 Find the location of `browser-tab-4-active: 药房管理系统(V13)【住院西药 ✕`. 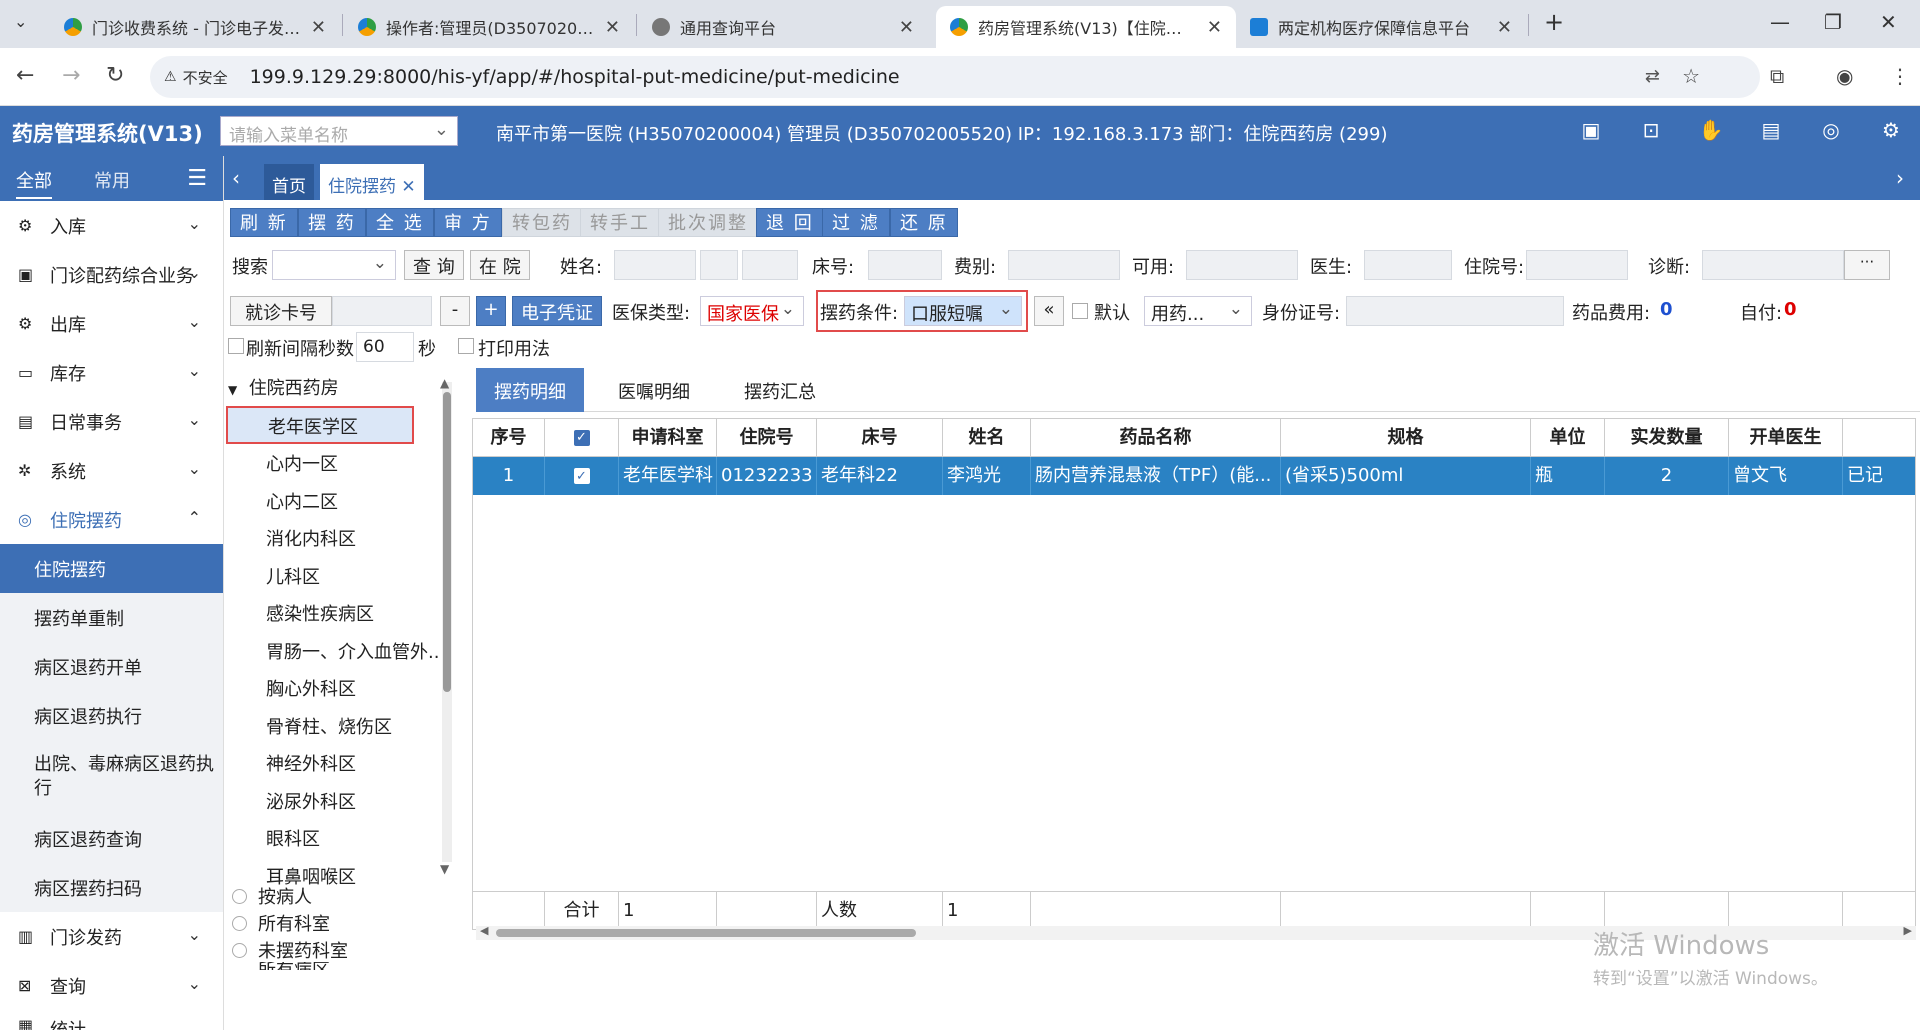

browser-tab-4-active: 药房管理系统(V13)【住院西药 ✕ is located at coordinates (1086, 27).